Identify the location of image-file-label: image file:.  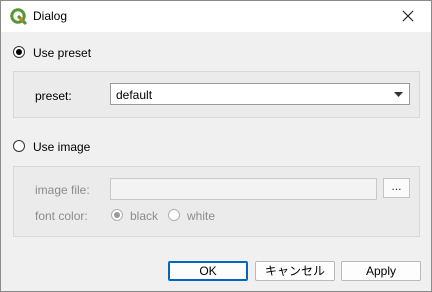
(62, 190).